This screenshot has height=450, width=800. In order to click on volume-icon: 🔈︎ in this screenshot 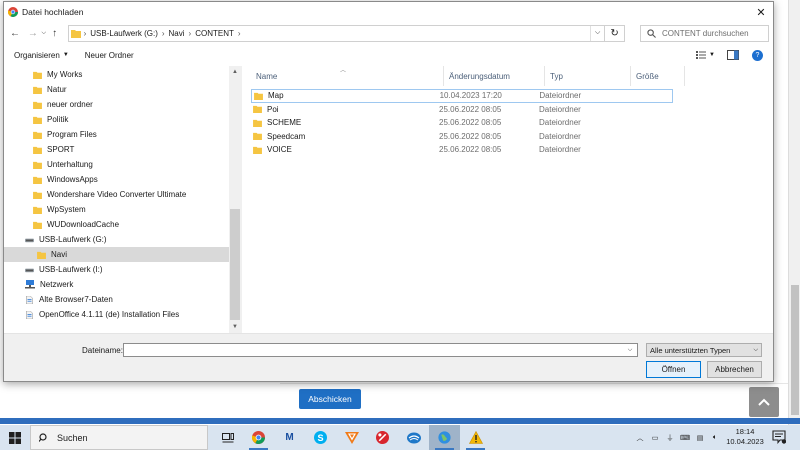, I will do `click(715, 438)`.